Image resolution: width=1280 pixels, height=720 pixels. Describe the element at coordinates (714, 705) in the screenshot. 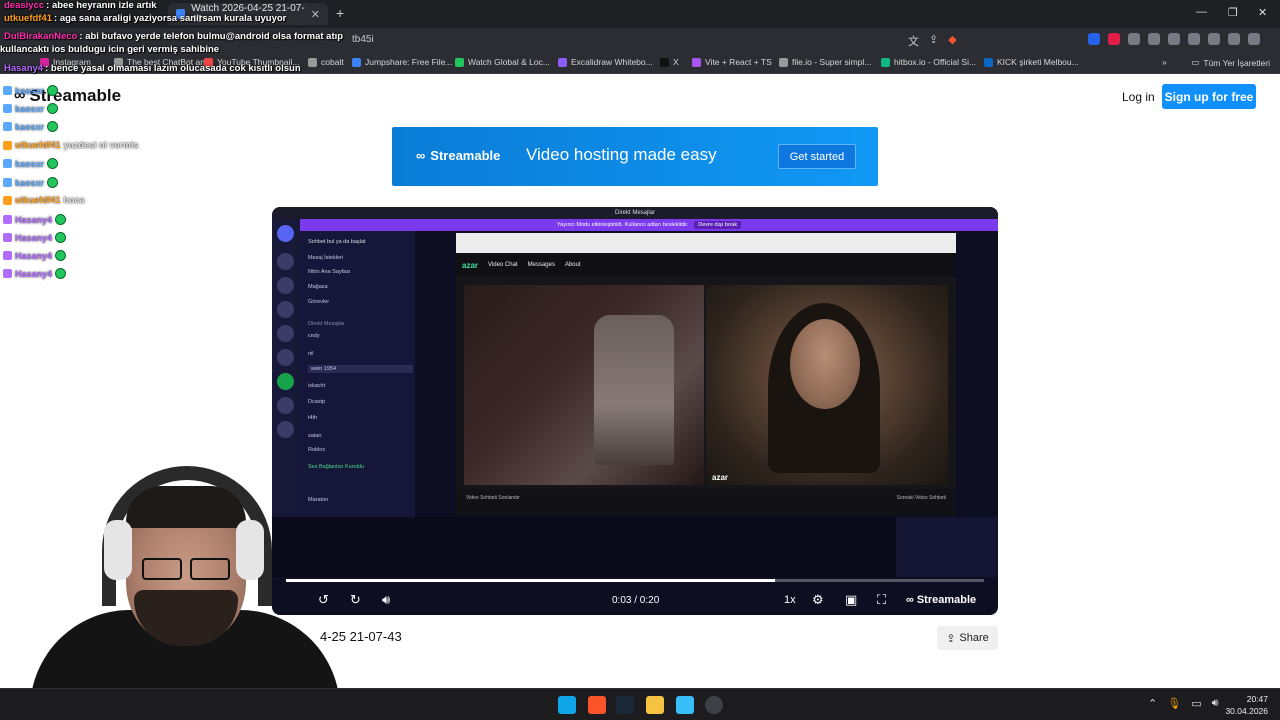

I see `obs-icon` at that location.